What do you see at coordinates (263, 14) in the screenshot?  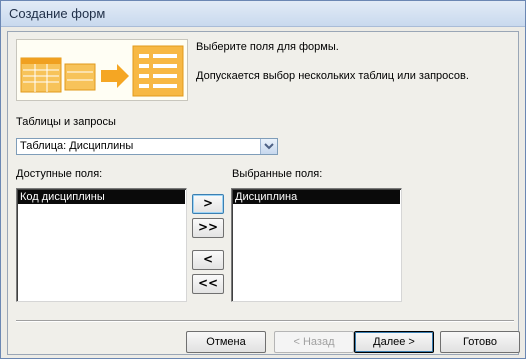 I see `title-bar: Создание форм` at bounding box center [263, 14].